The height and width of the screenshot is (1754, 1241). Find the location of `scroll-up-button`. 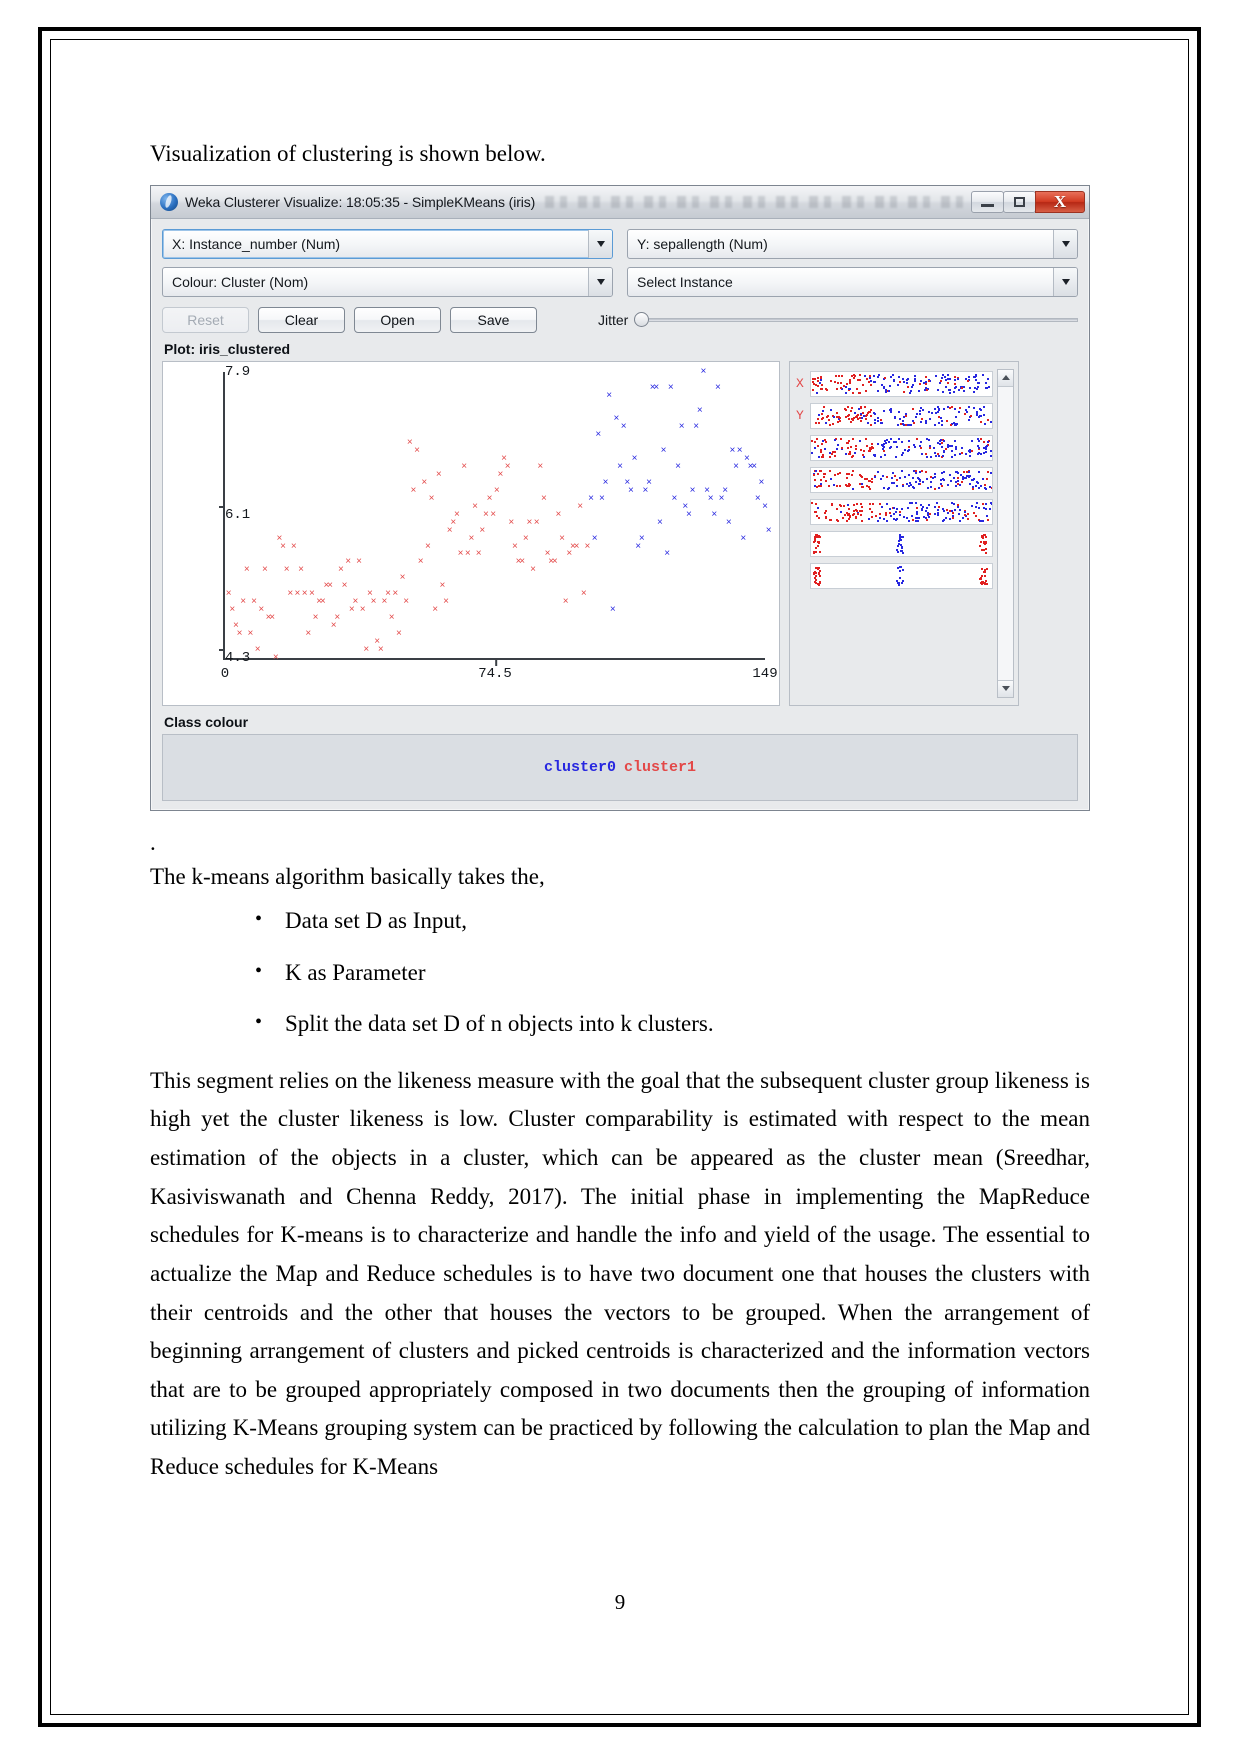

scroll-up-button is located at coordinates (1005, 378).